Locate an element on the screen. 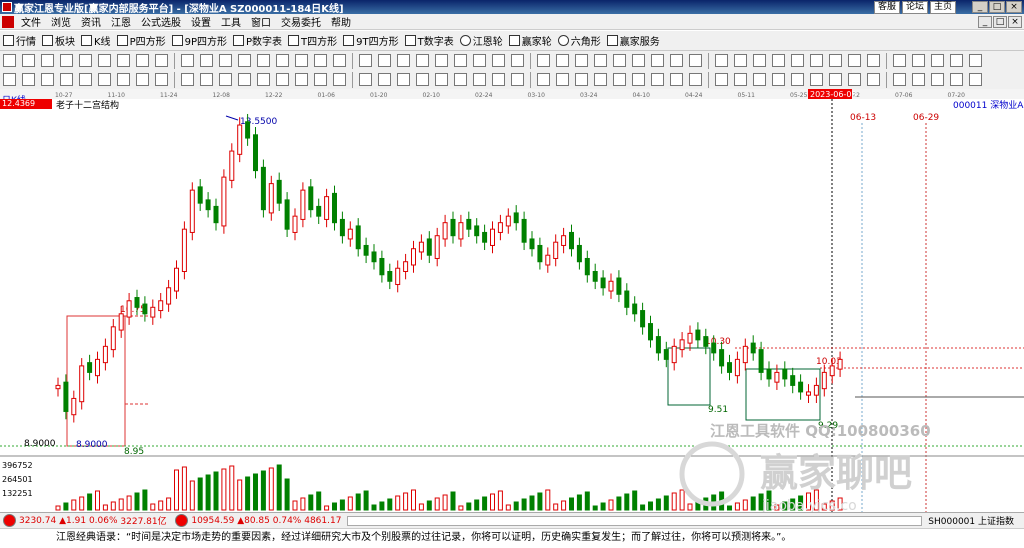  chart-tool-40-icon is located at coordinates (778, 79).